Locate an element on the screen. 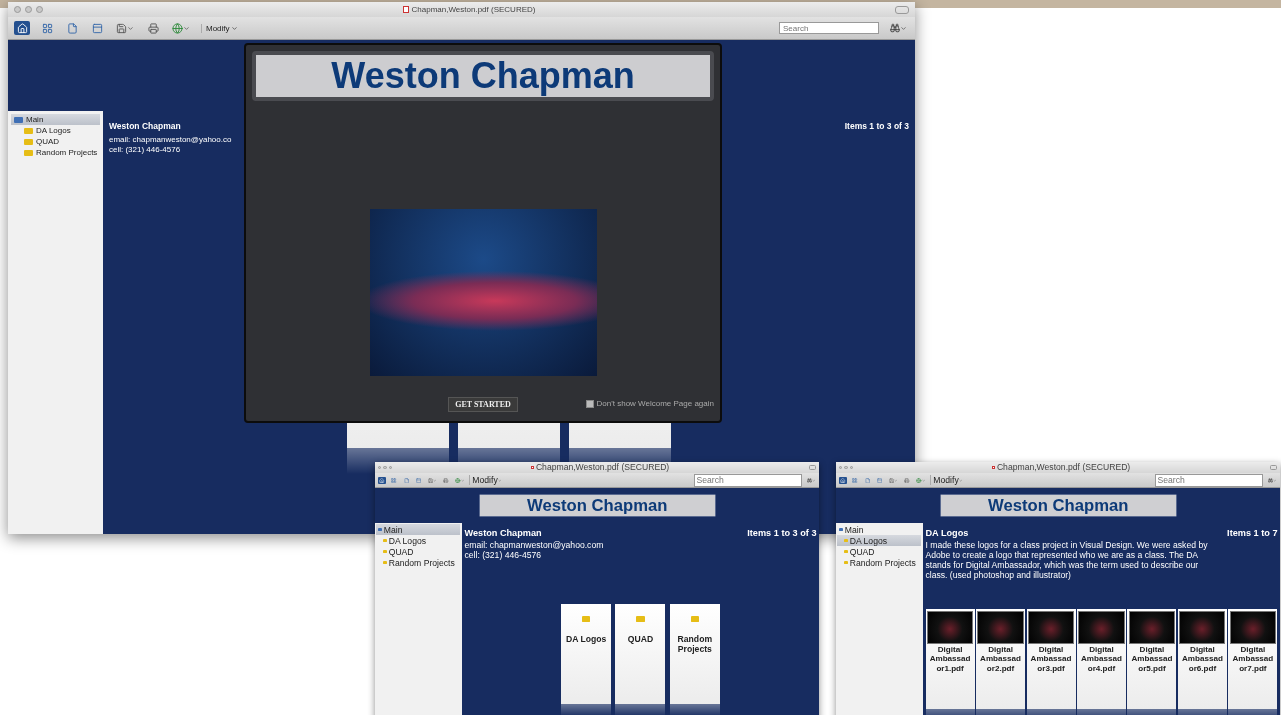 This screenshot has width=1281, height=715. home-icon is located at coordinates (22, 28).